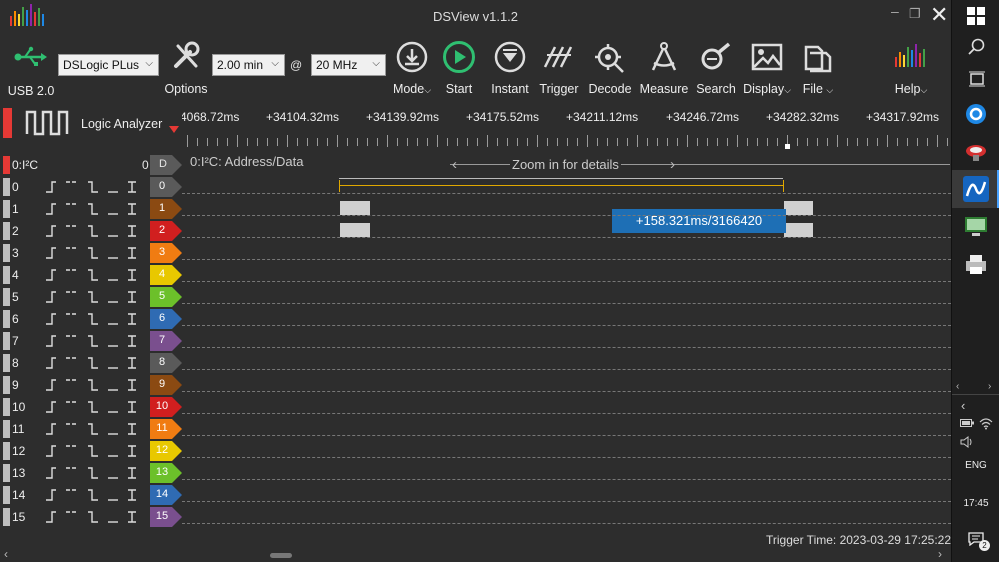  What do you see at coordinates (248, 65) in the screenshot?
I see `duration-select: 2.00 min ⌵` at bounding box center [248, 65].